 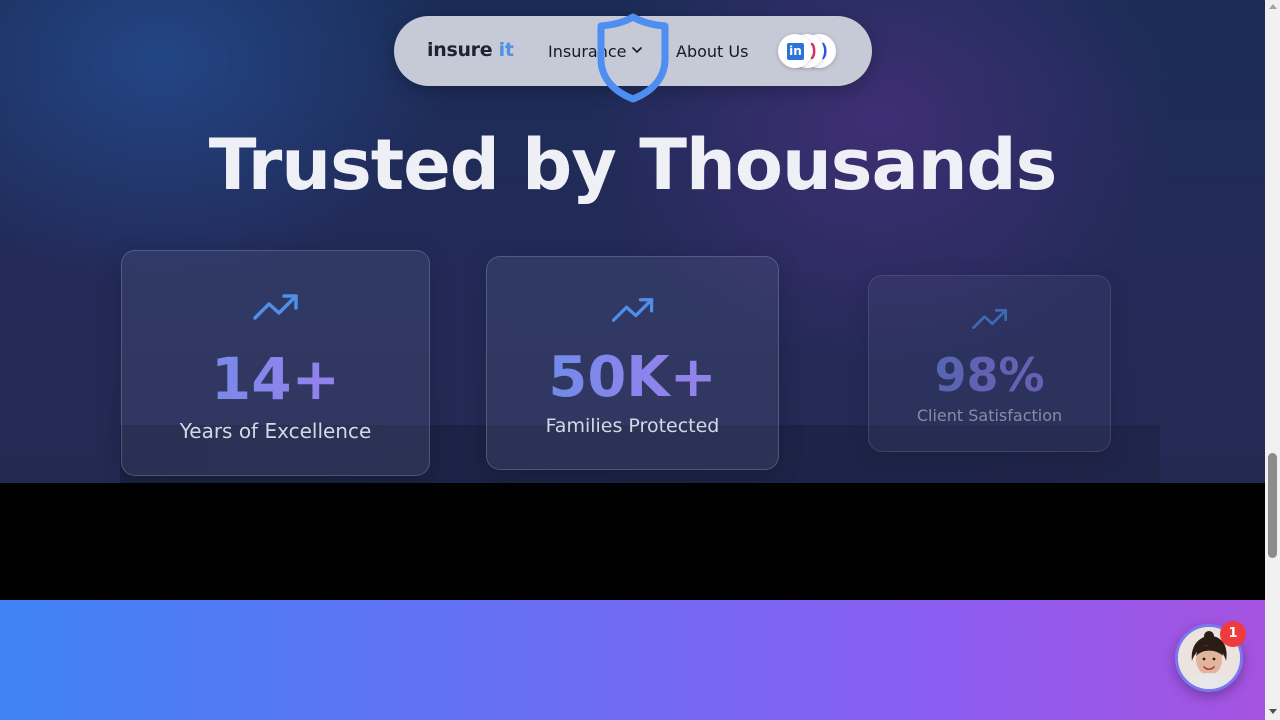 I want to click on shield-icon, so click(x=633, y=58).